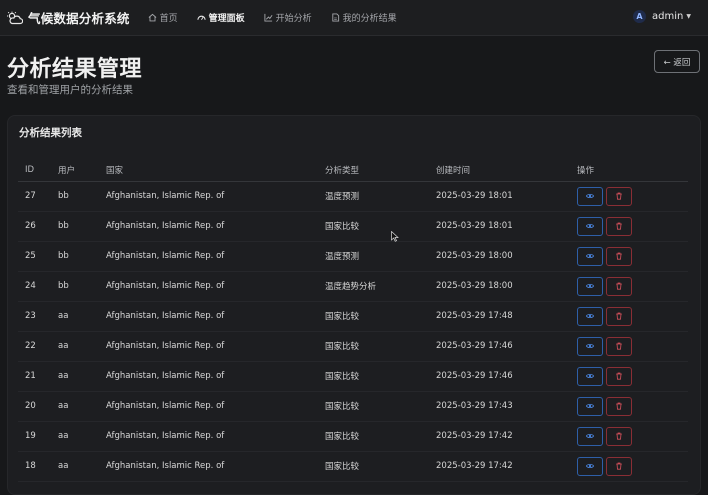  What do you see at coordinates (364, 17) in the screenshot?
I see `nav-link-my-results: 我的分析结果` at bounding box center [364, 17].